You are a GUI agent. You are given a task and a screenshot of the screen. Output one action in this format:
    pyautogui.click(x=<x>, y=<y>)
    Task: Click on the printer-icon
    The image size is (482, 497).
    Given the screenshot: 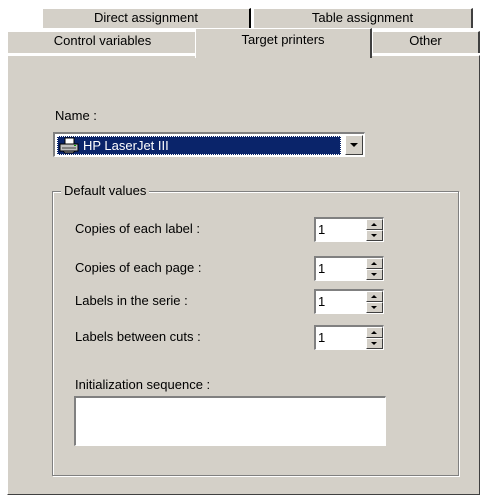 What is the action you would take?
    pyautogui.click(x=69, y=145)
    